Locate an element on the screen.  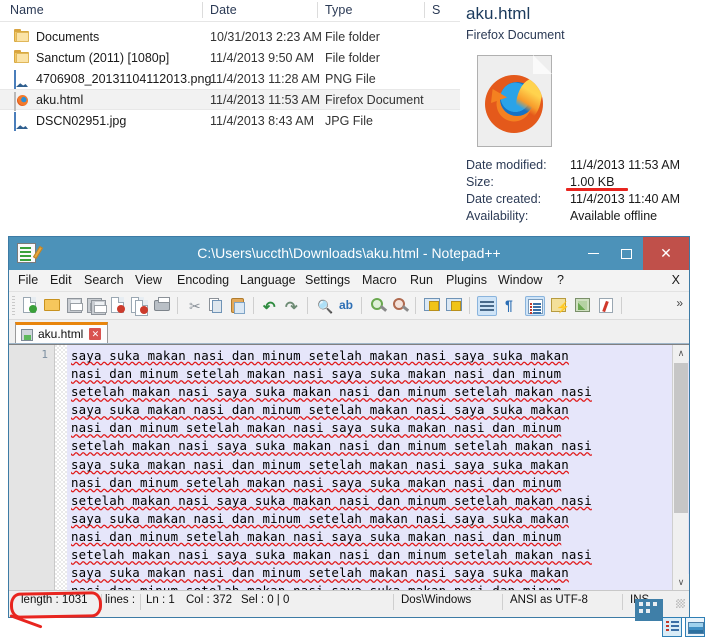
user-defined-dialog-icon is located at coordinates (559, 306).